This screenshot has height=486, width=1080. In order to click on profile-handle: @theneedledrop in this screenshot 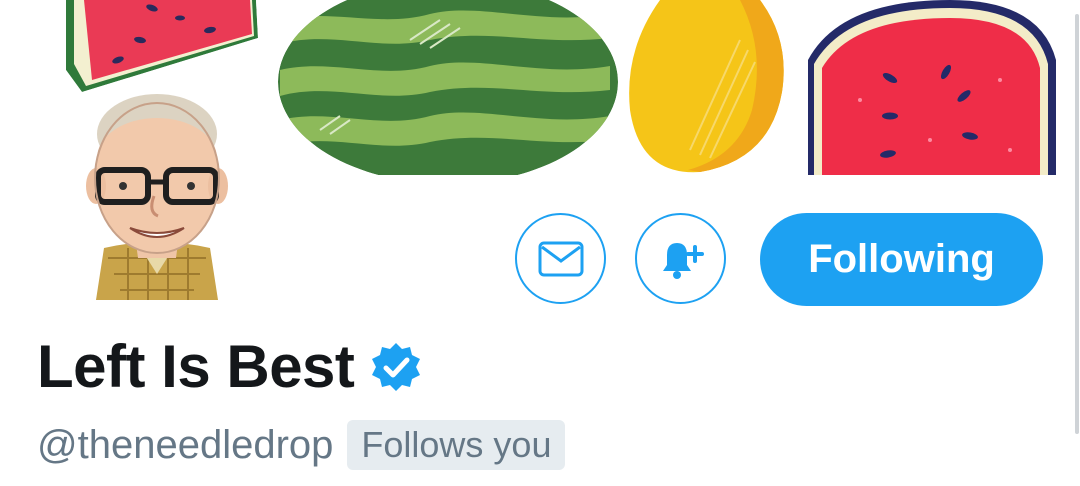, I will do `click(185, 444)`.